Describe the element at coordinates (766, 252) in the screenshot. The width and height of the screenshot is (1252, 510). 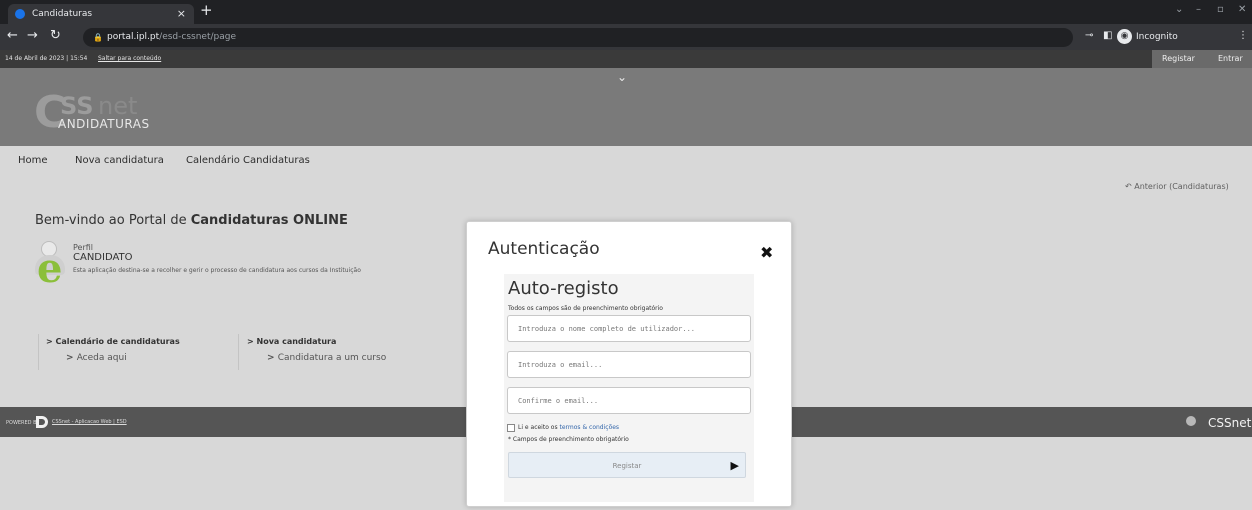
I see `close-icon: ✖` at that location.